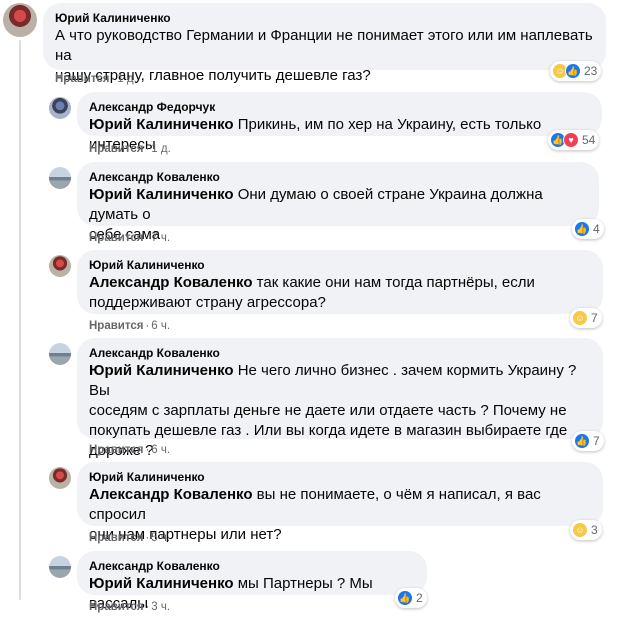 The image size is (620, 620). Describe the element at coordinates (160, 238) in the screenshot. I see `timestamp: 7 ч.` at that location.